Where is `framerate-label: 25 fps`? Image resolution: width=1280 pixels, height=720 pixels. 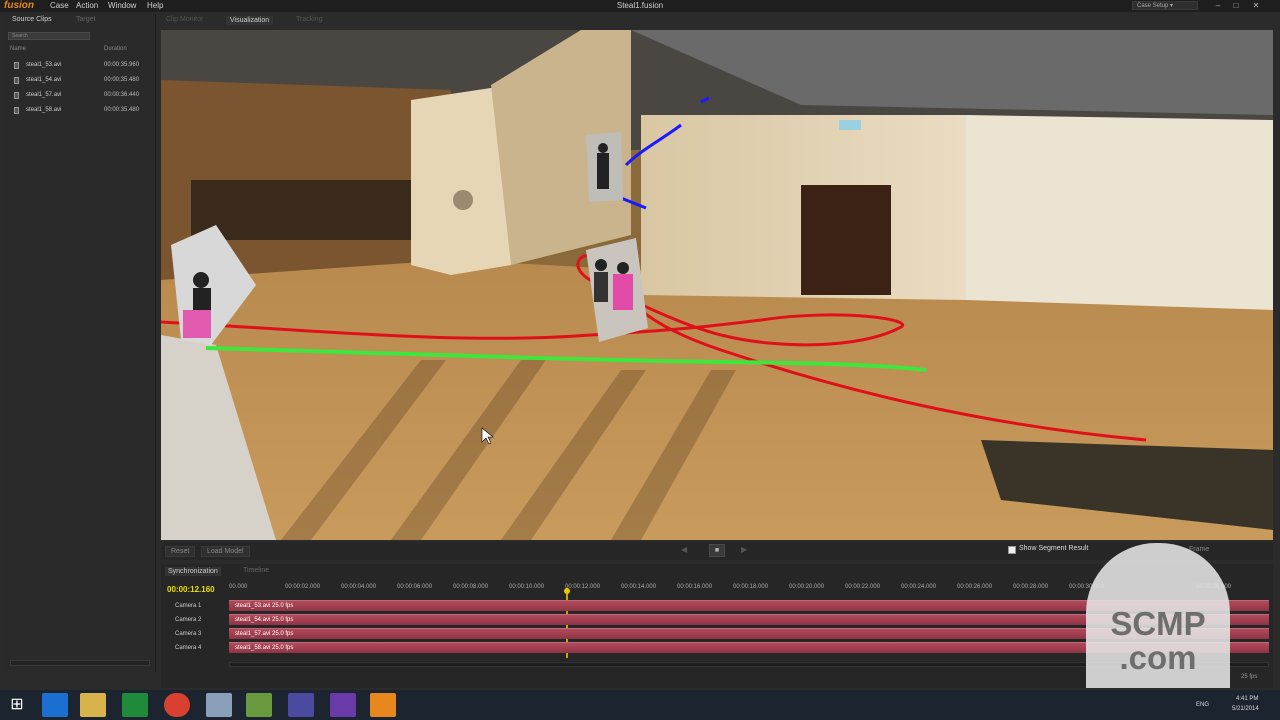 framerate-label: 25 fps is located at coordinates (1249, 677).